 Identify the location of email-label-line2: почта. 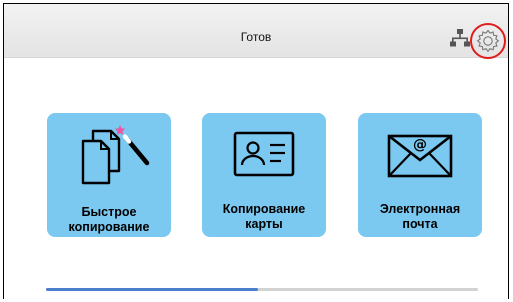
(420, 223).